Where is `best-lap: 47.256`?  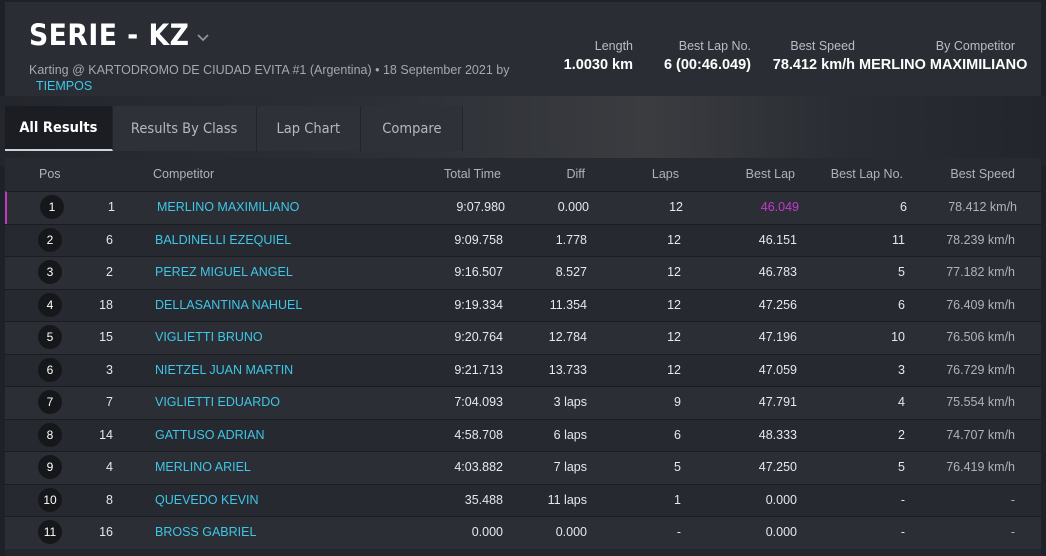
best-lap: 47.256 is located at coordinates (777, 304).